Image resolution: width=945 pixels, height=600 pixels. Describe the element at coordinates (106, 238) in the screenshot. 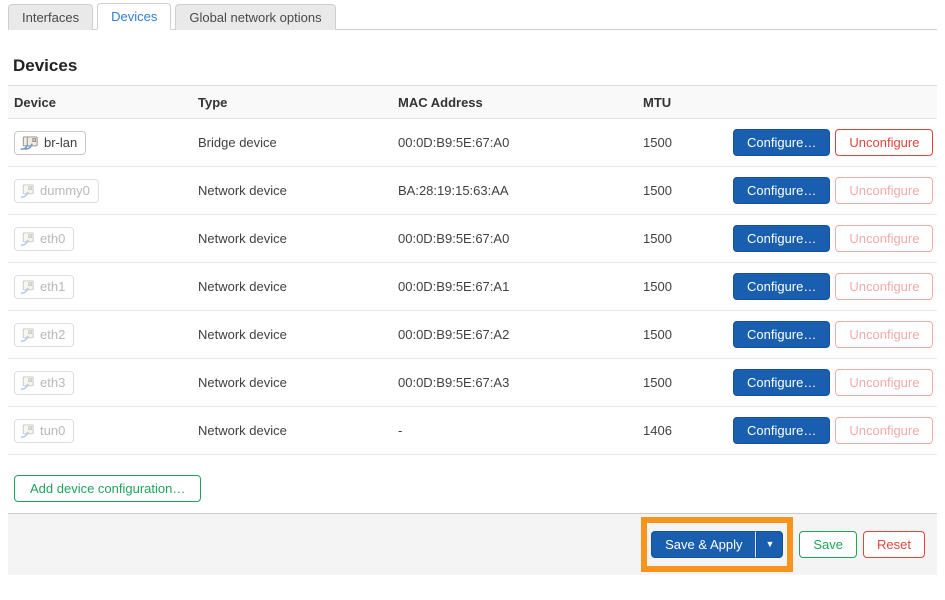

I see `device-cell: eth0` at that location.